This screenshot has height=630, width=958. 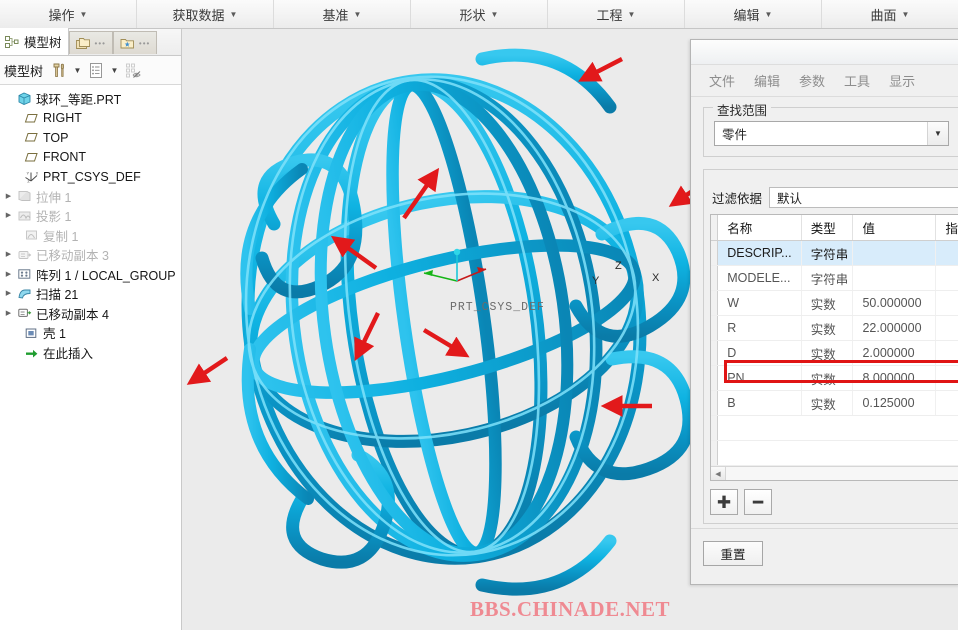 I want to click on column-header-desc: 指, so click(x=946, y=228).